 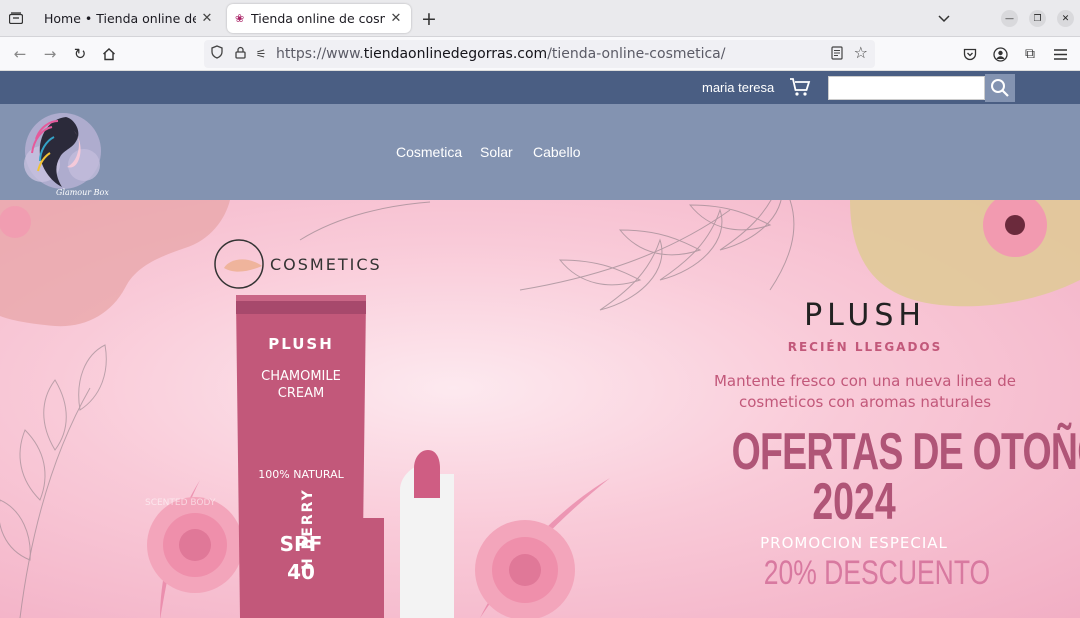 What do you see at coordinates (301, 474) in the screenshot?
I see `tube-natural-text: 100% NATURAL` at bounding box center [301, 474].